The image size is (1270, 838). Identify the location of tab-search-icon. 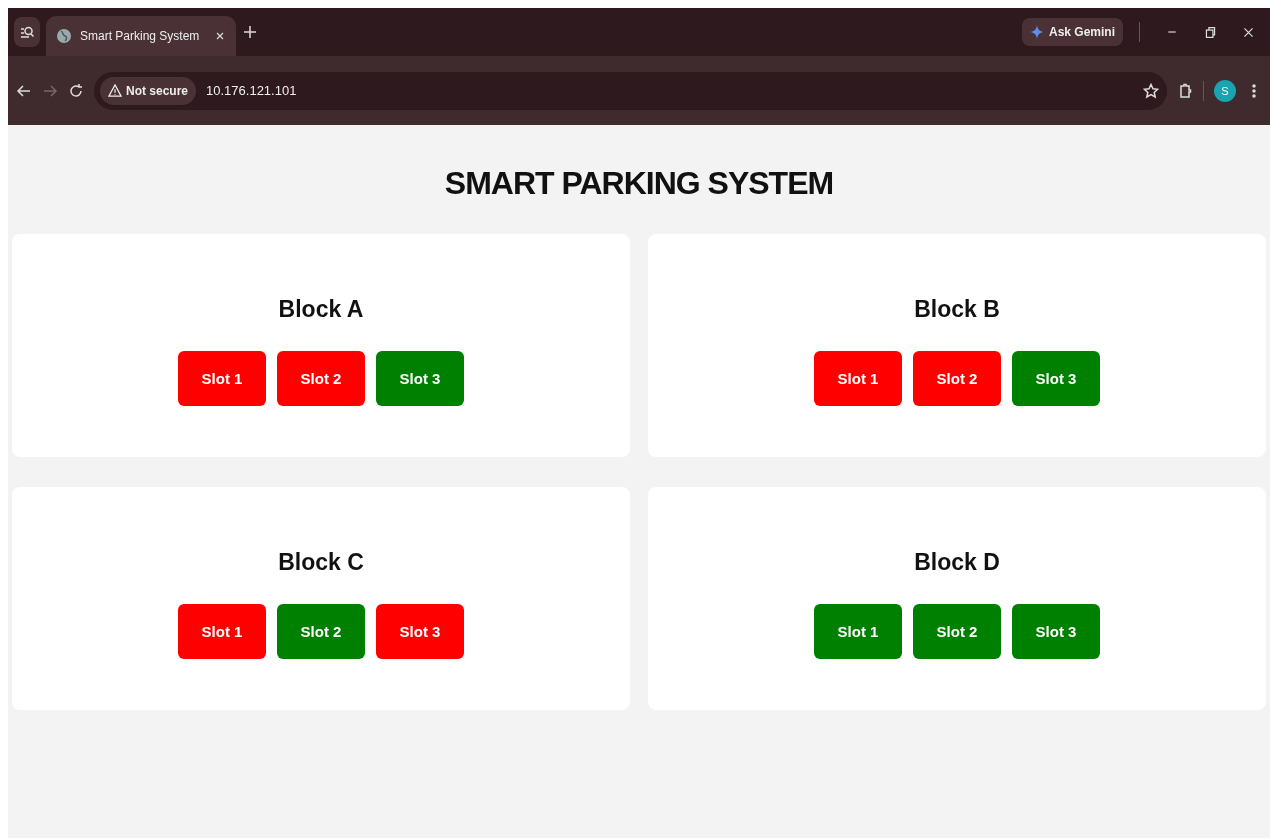
(27, 32).